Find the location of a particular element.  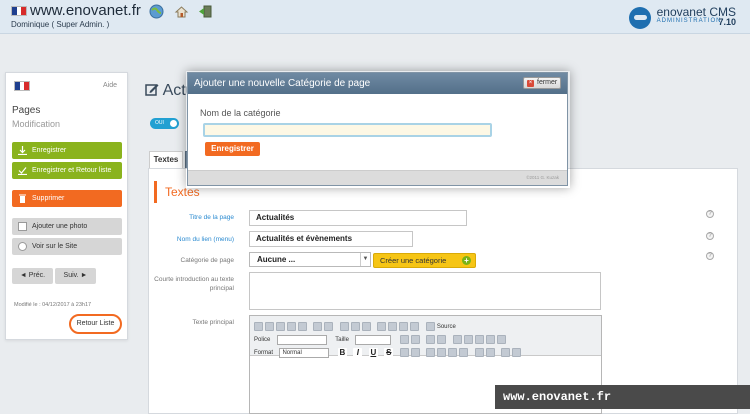

modal-copyright: ©2011 G. Kuzak is located at coordinates (542, 177).